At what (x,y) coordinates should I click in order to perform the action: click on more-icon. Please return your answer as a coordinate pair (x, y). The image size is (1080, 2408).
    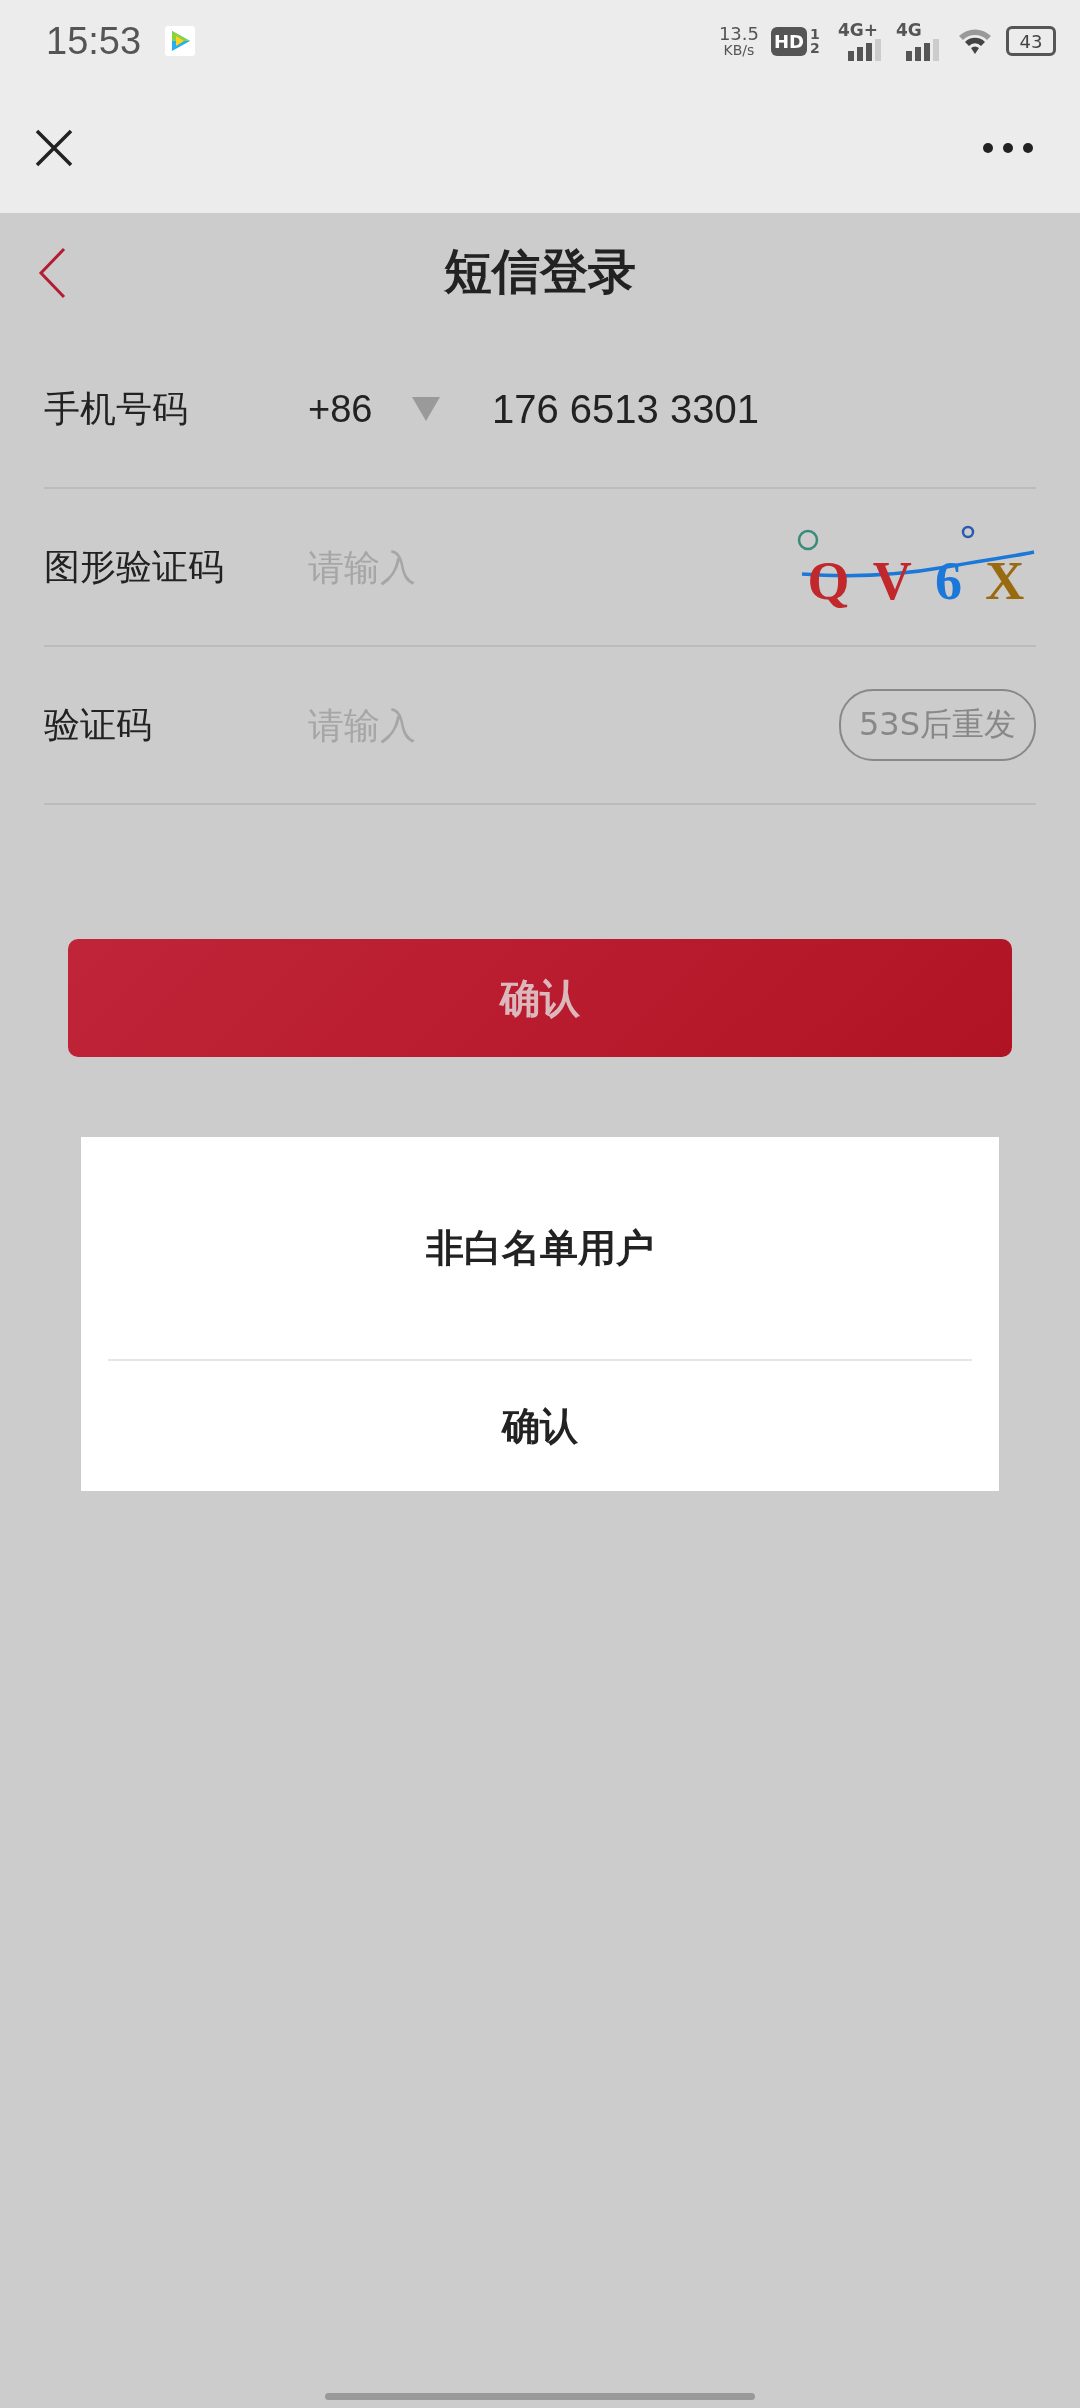
    Looking at the image, I should click on (1008, 147).